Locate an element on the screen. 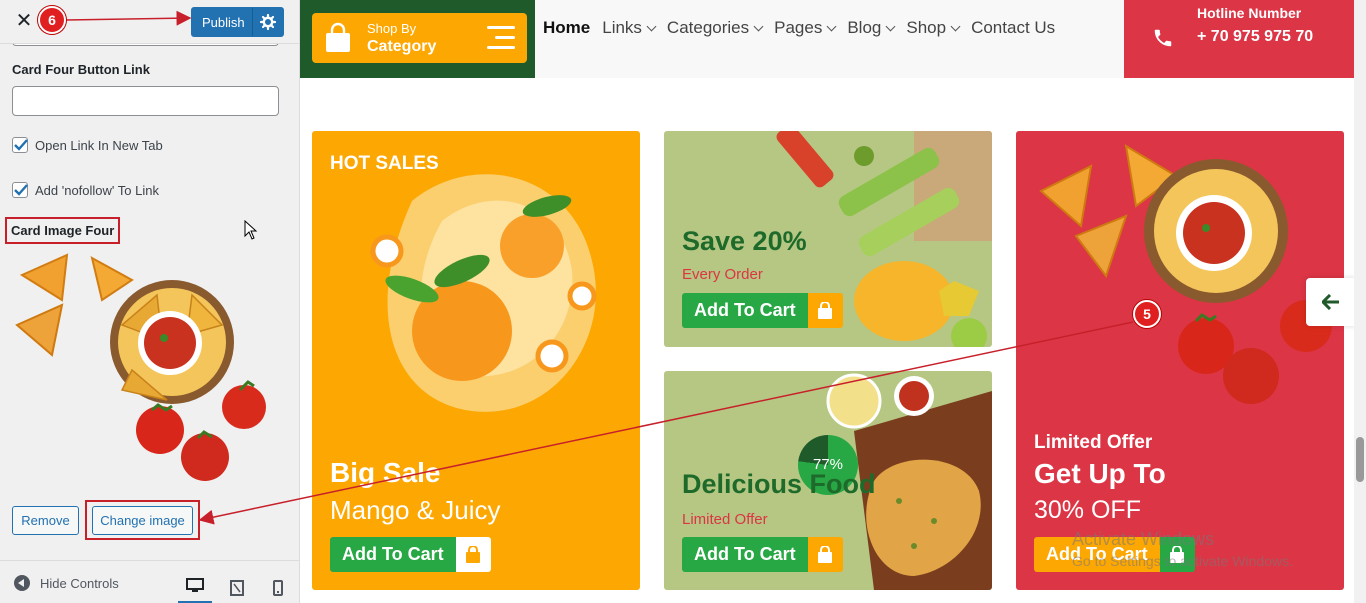  new-tab-checkbox-row: Open Link In New Tab is located at coordinates (87, 145).